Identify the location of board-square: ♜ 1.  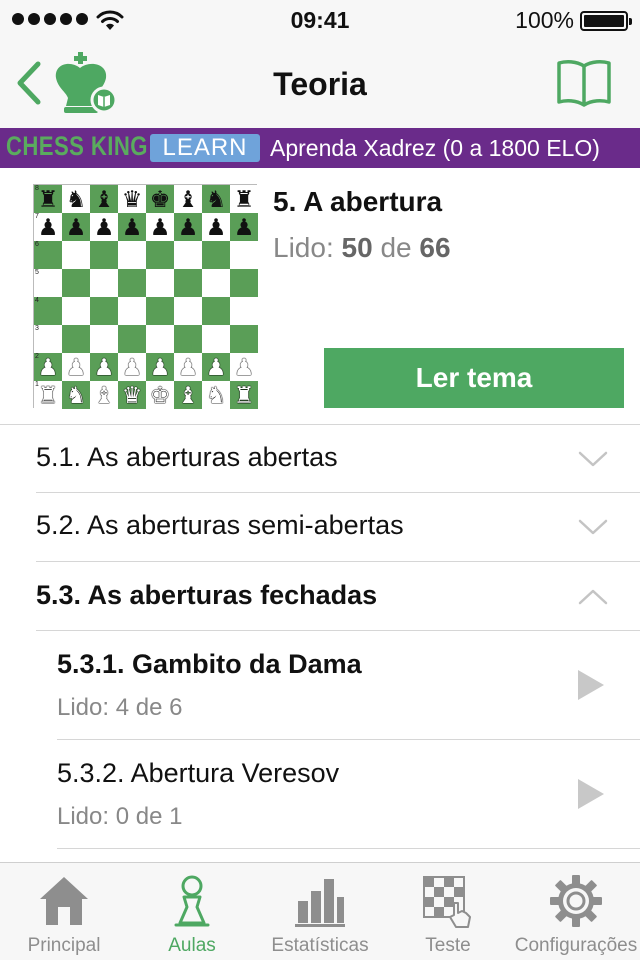
(48, 395).